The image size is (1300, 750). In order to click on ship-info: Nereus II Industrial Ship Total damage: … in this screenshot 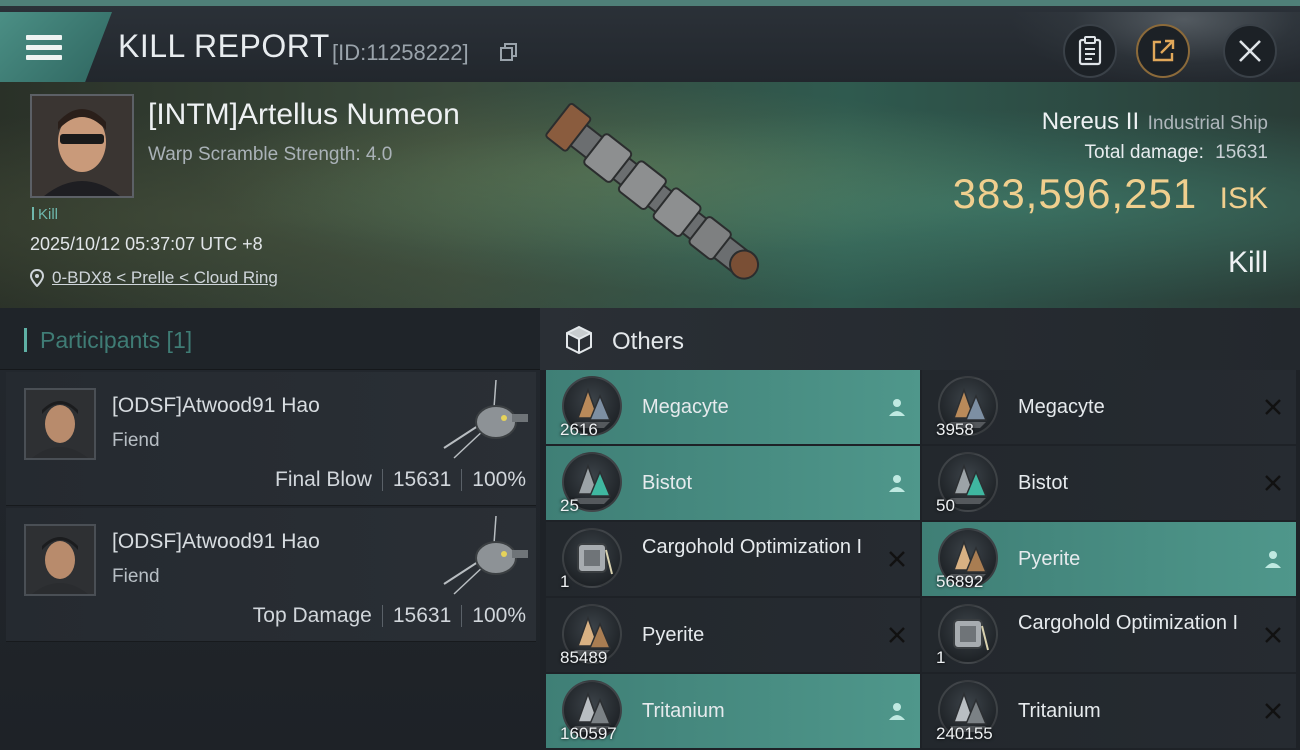, I will do `click(1110, 163)`.